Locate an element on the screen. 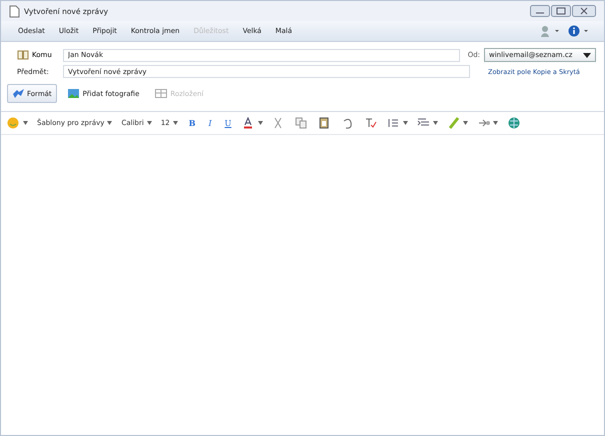 This screenshot has height=436, width=605. help-icon is located at coordinates (579, 31).